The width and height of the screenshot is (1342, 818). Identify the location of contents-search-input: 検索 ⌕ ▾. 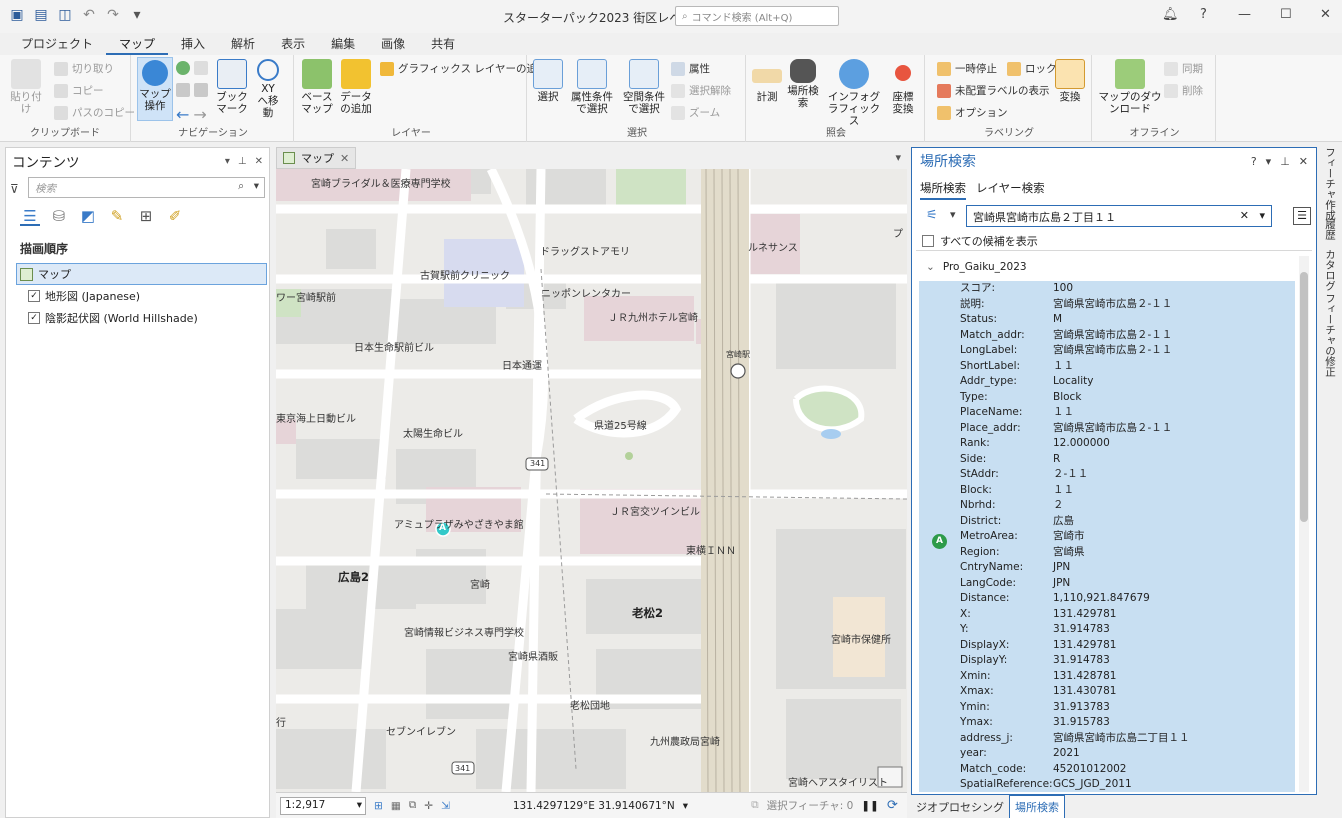
(146, 187).